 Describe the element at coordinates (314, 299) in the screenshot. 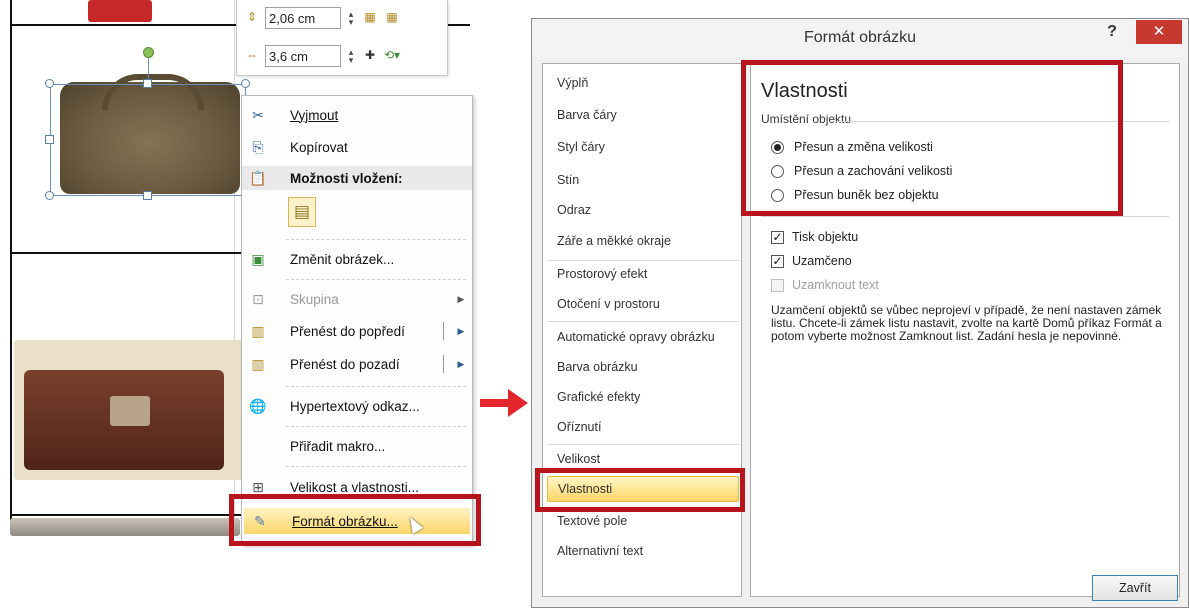

I see `menu-label: Skupina` at that location.